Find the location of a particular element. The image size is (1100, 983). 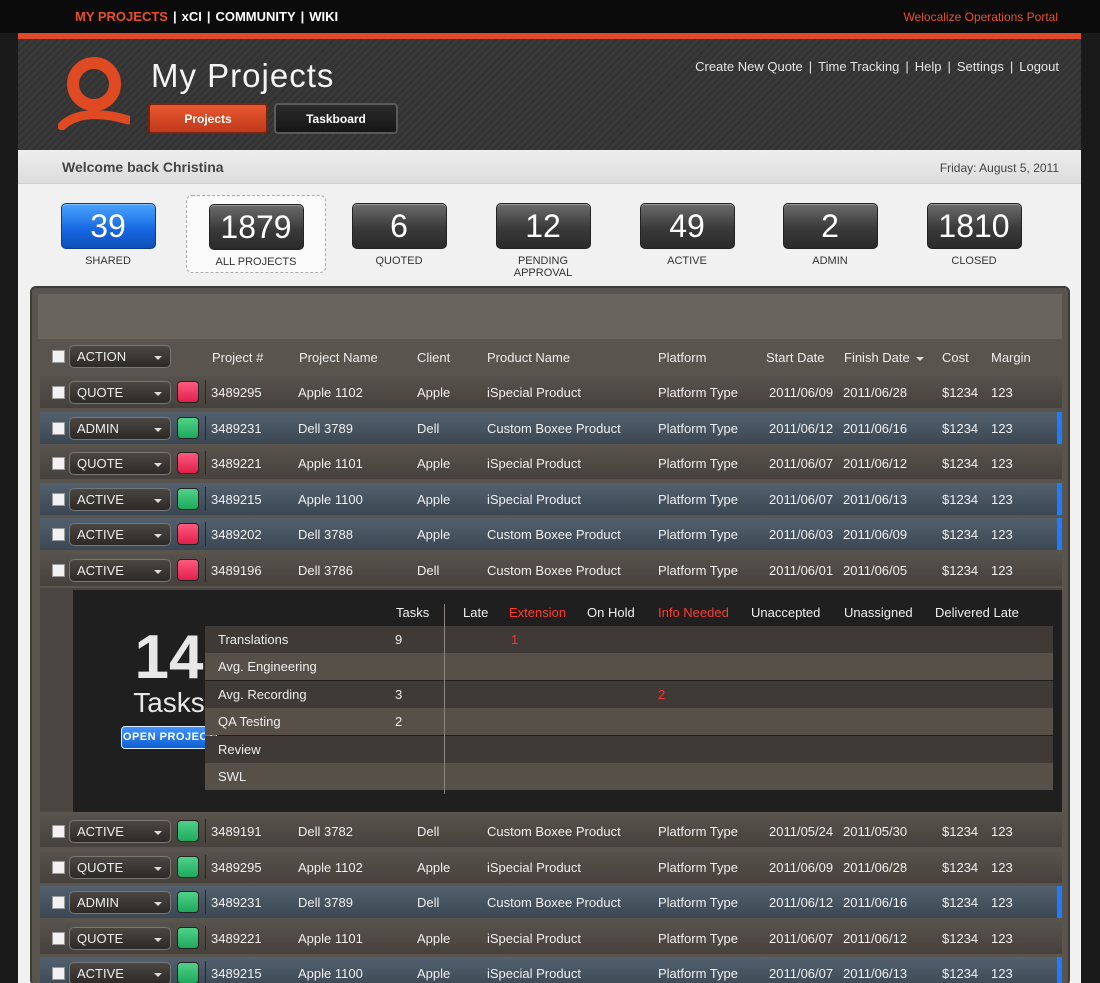

time-tracking-link: Time Tracking is located at coordinates (858, 66).